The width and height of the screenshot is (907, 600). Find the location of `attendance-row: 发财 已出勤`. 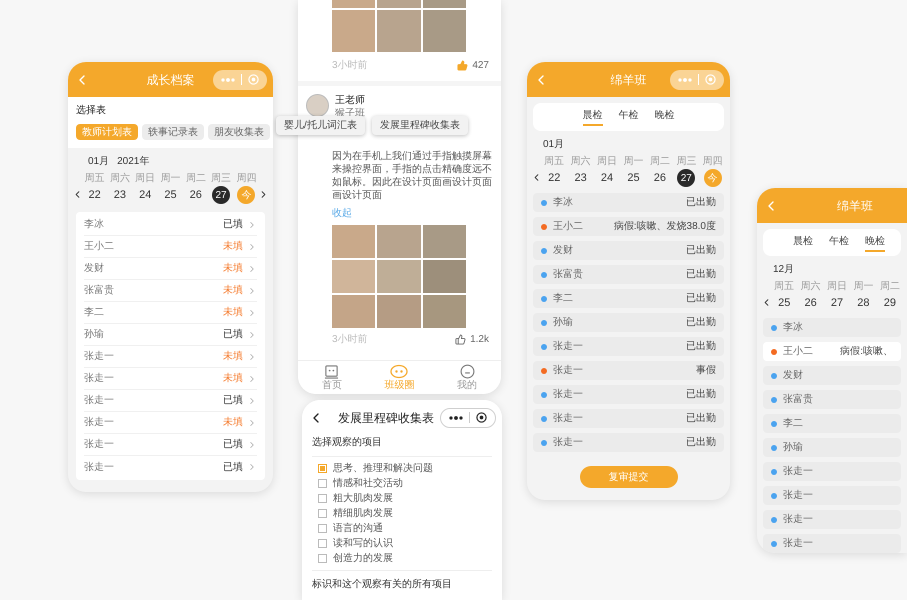

attendance-row: 发财 已出勤 is located at coordinates (628, 250).